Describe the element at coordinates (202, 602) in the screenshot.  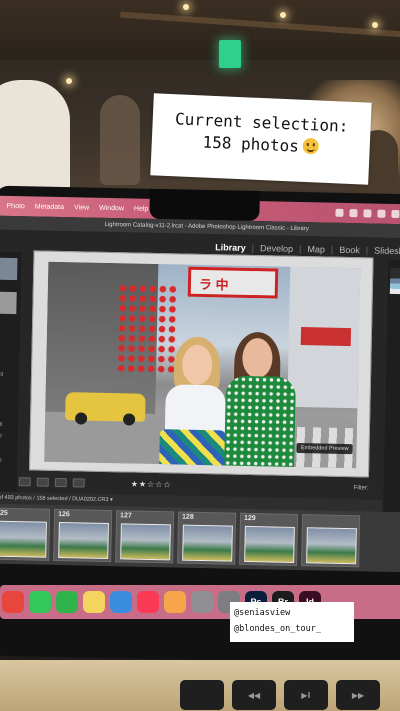
I see `launchpad-icon` at that location.